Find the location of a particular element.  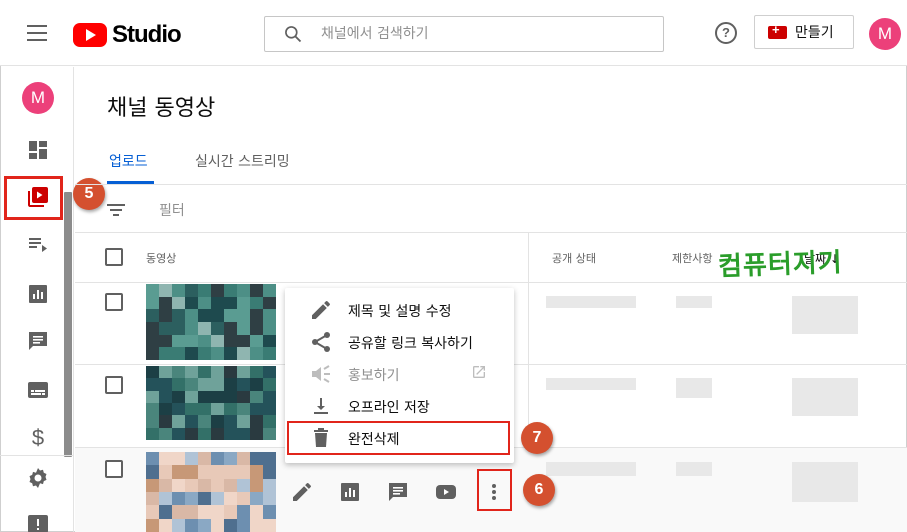

column-visibility: 공개 상태 is located at coordinates (574, 258).